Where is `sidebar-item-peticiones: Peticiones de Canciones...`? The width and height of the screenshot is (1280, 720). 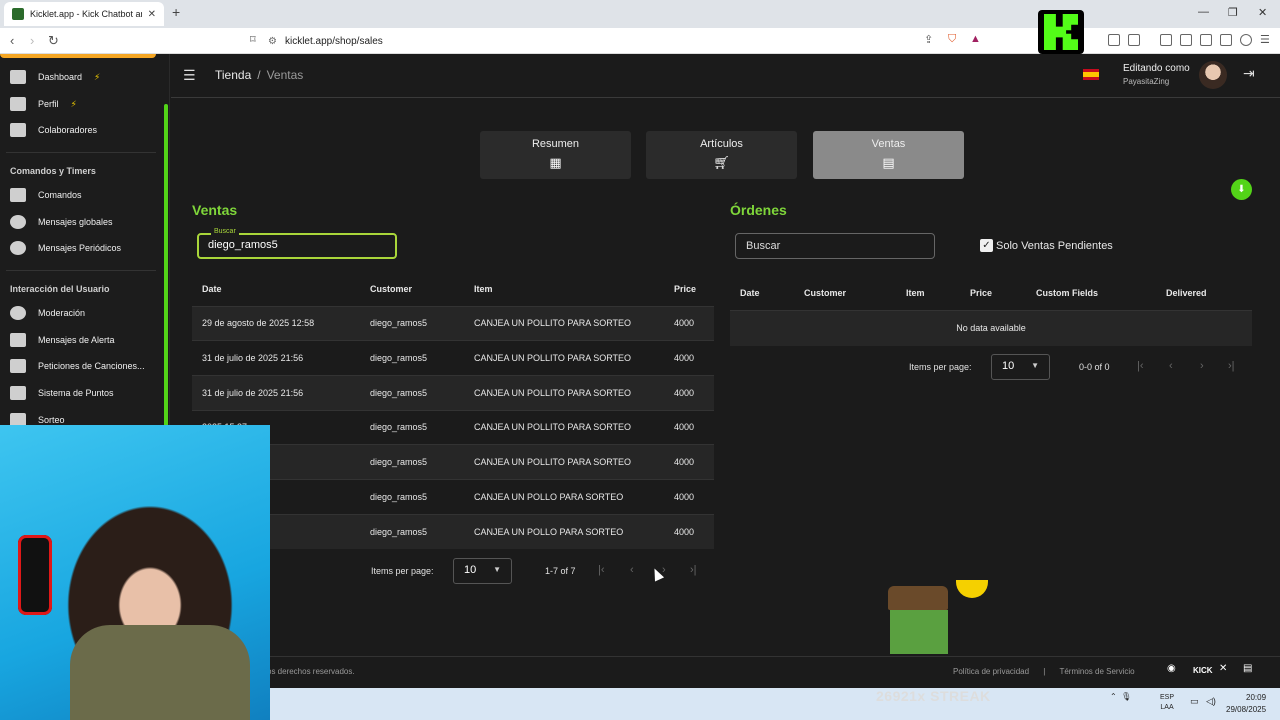
sidebar-item-peticiones: Peticiones de Canciones... is located at coordinates (77, 366).